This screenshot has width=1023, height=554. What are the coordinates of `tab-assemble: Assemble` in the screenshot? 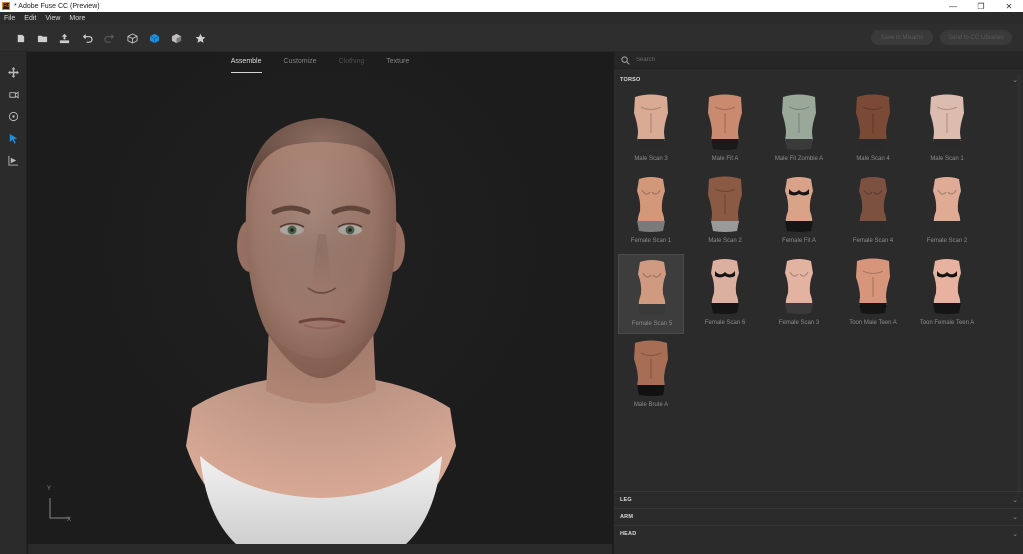 It's located at (246, 64).